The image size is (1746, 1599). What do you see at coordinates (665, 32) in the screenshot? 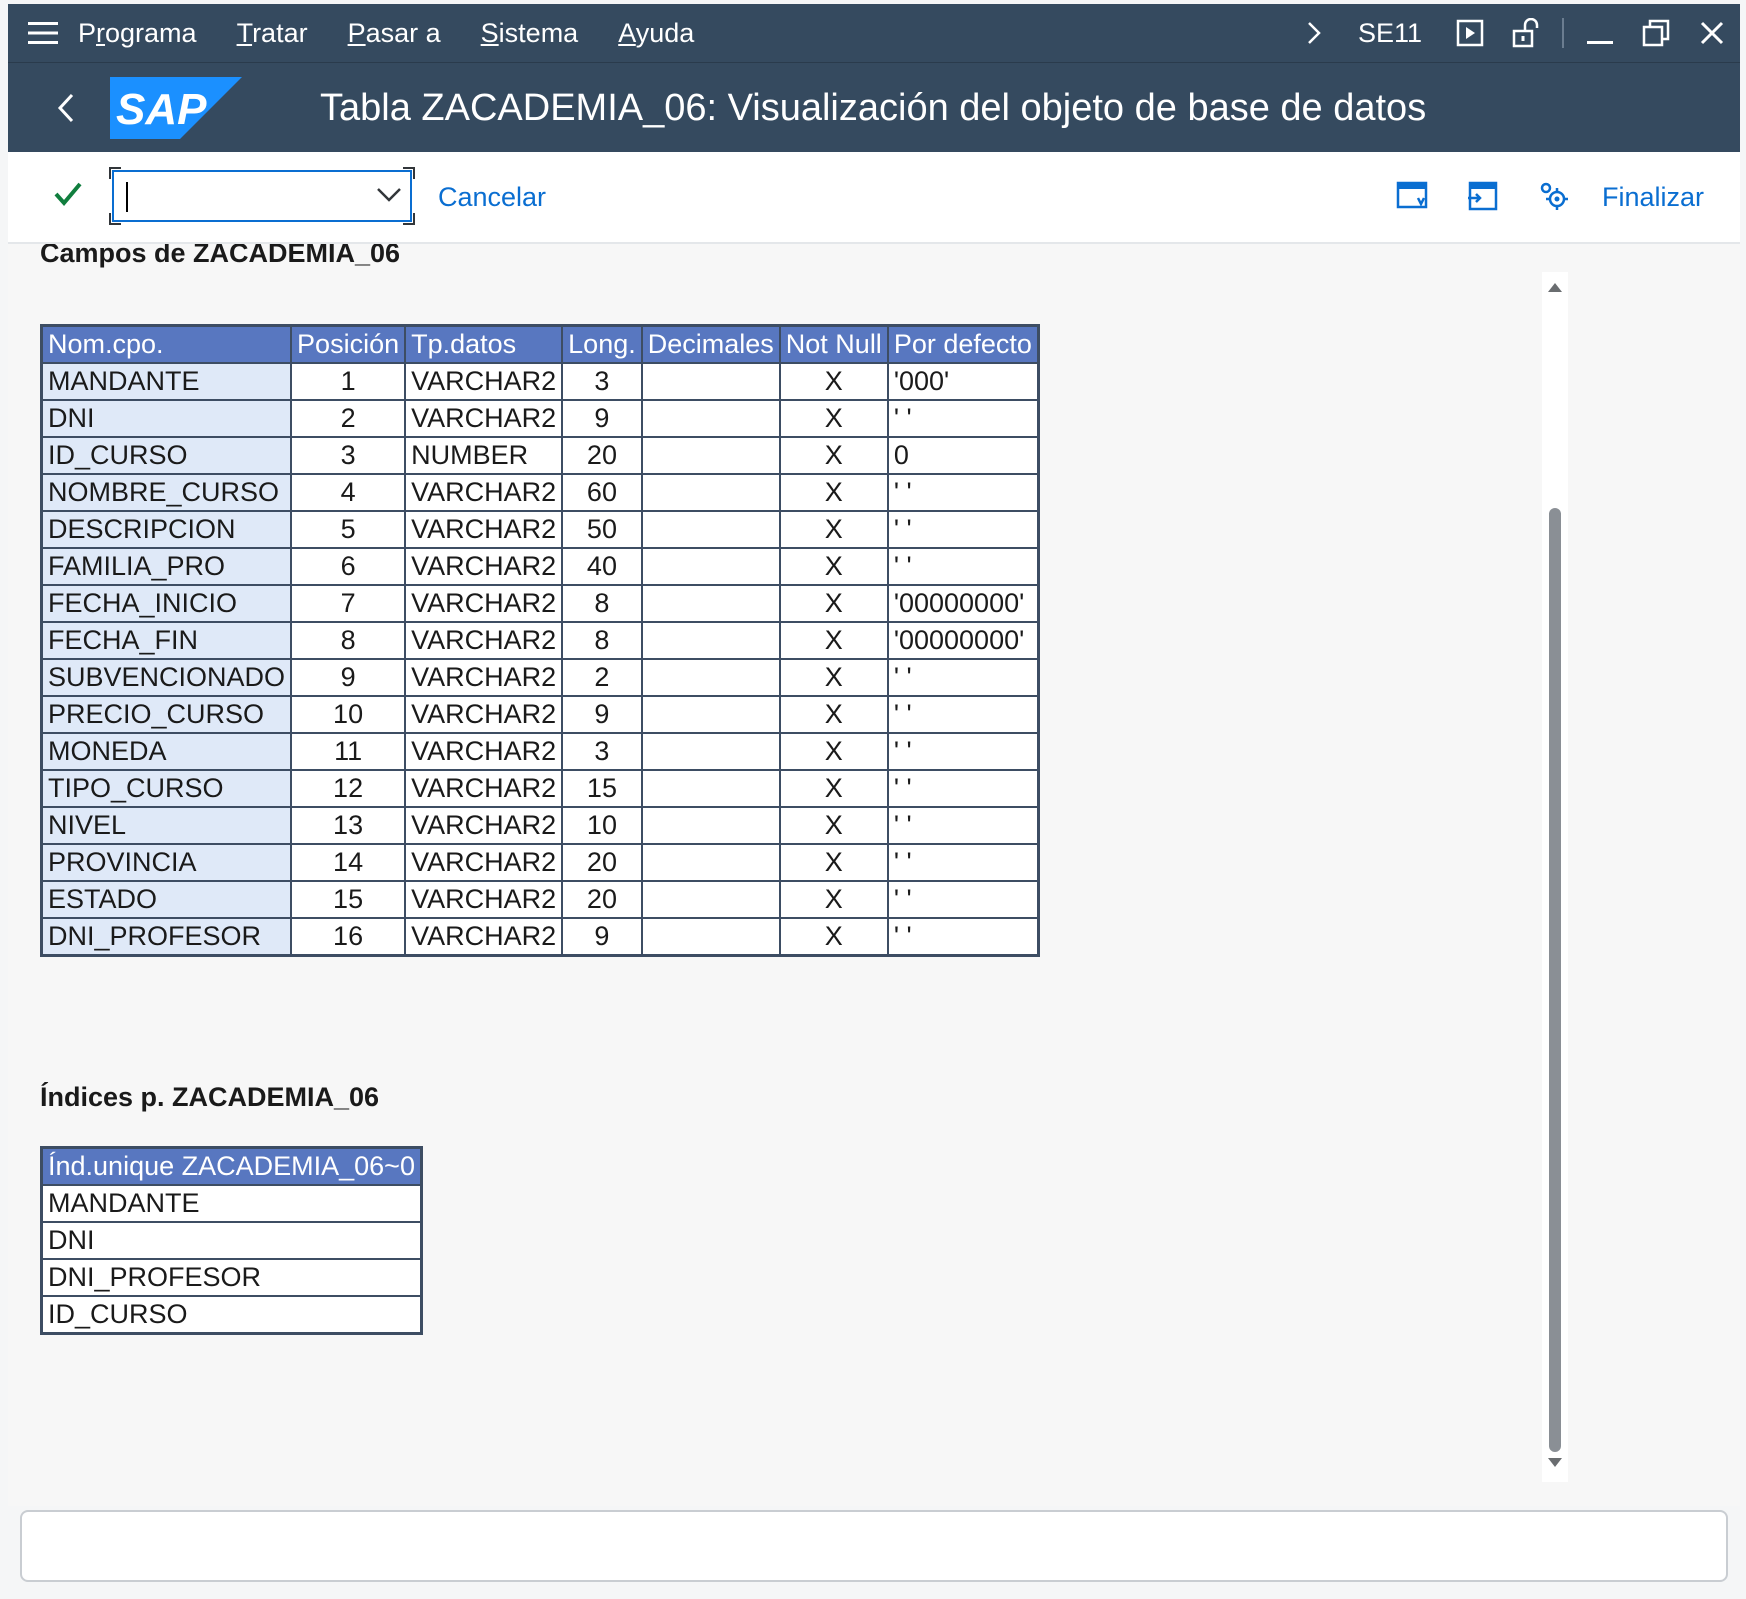
I see `menu-item-label: yuda` at bounding box center [665, 32].